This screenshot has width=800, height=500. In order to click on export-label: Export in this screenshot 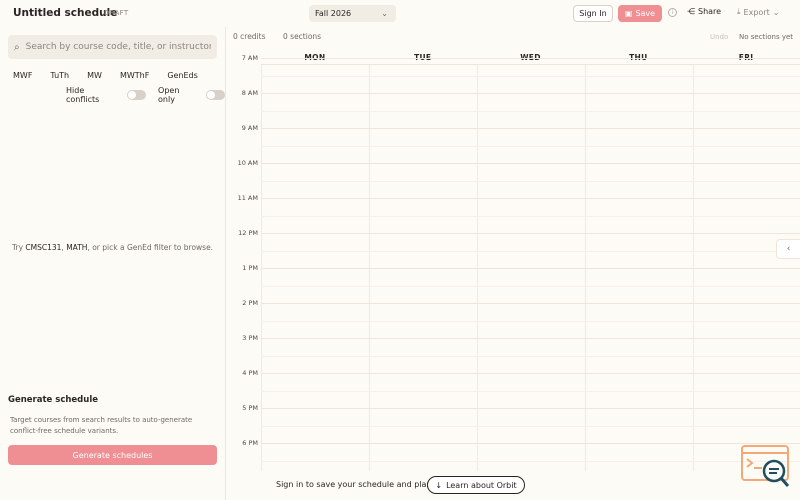, I will do `click(756, 12)`.